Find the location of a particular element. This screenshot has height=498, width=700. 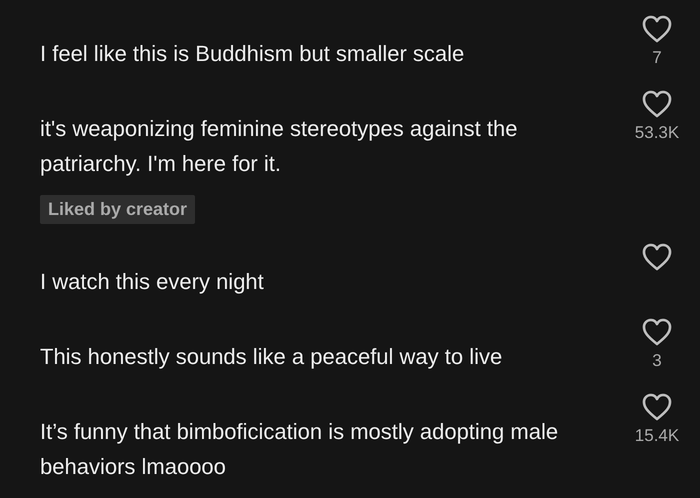

like-count: 7 is located at coordinates (657, 58).